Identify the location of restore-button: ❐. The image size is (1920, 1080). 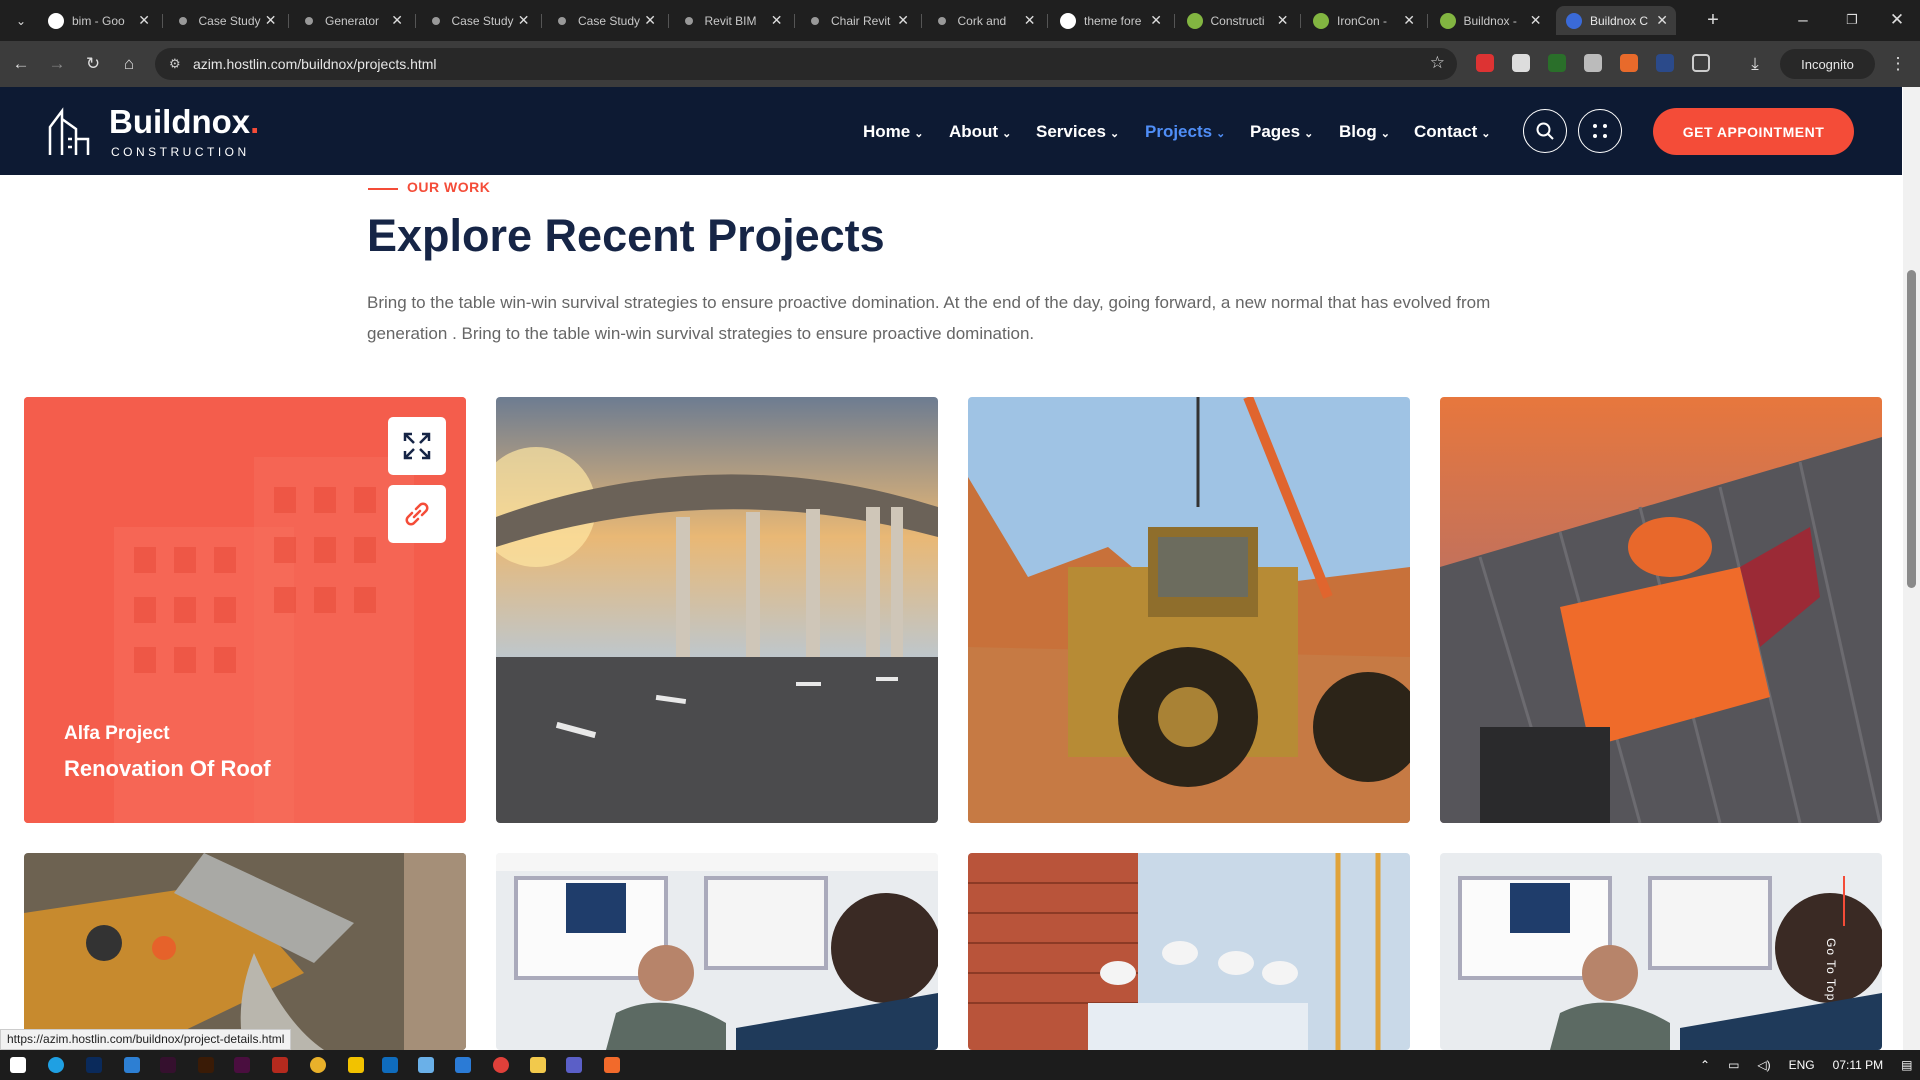
(1852, 20).